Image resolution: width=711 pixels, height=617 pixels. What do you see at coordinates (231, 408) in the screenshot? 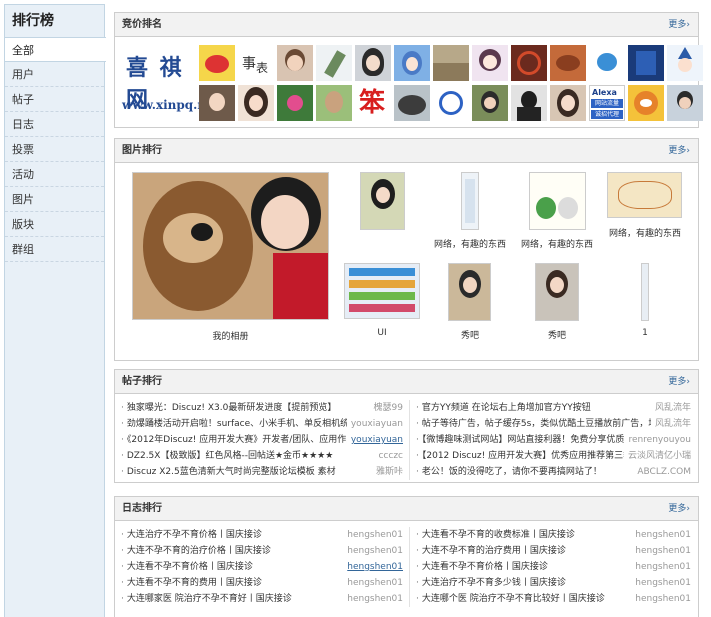
I see `post-title: 独家曝光：Discuz! X3.0最新研发进度【提前预览】` at bounding box center [231, 408].